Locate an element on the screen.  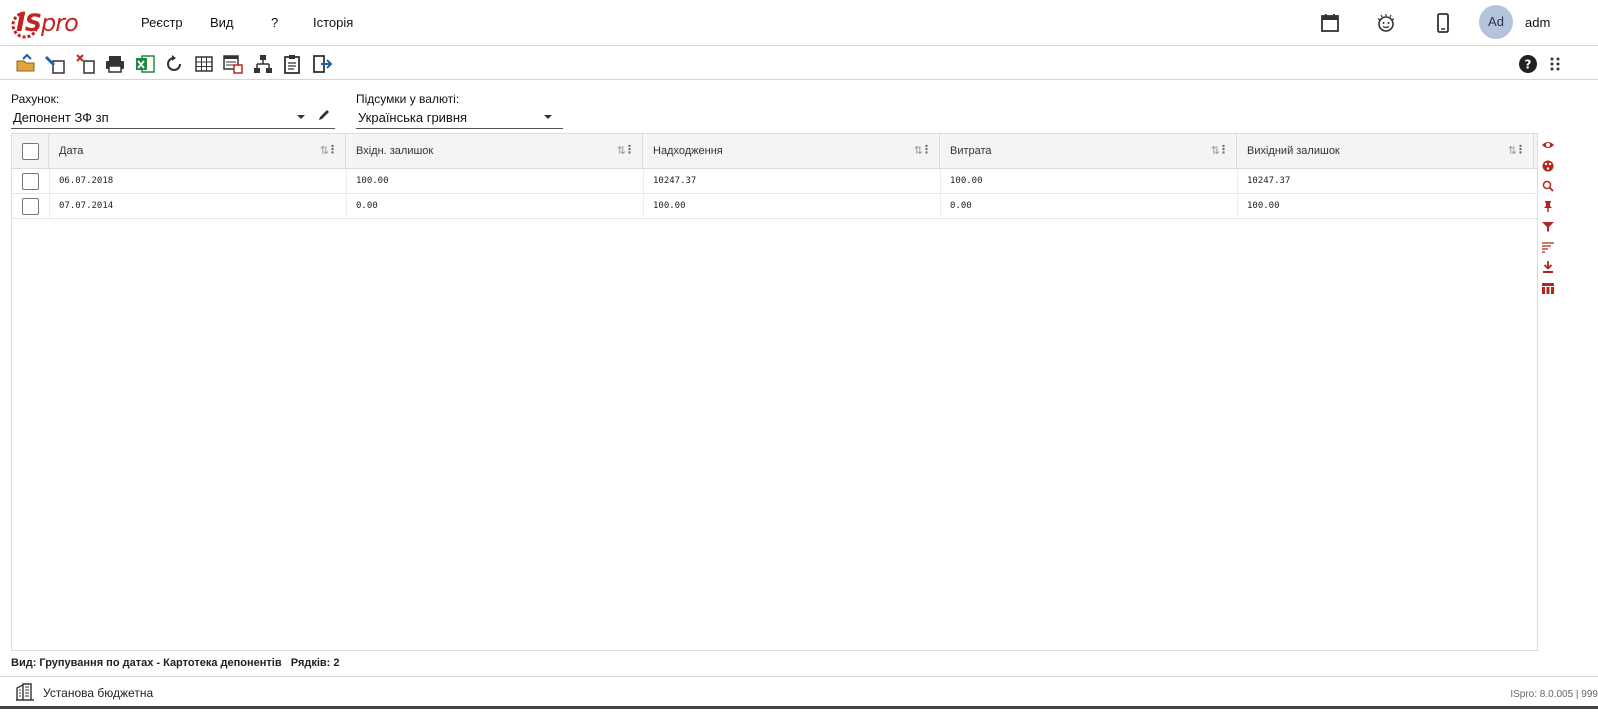
select-all-checkbox is located at coordinates (30, 151).